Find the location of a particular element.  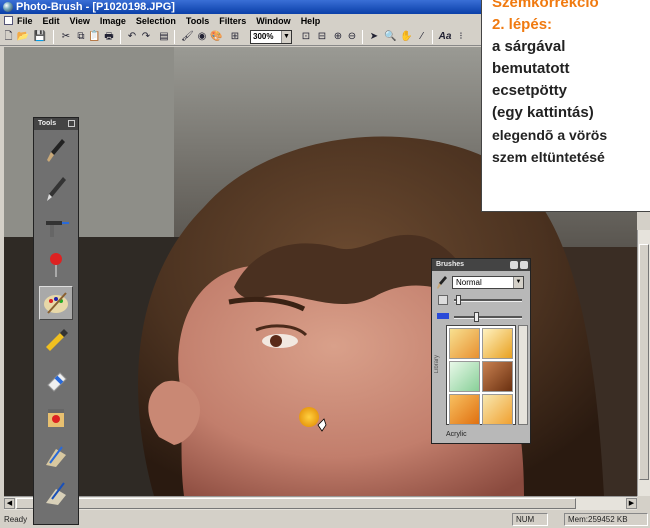

zoom-select: 300% ▼ is located at coordinates (271, 37).